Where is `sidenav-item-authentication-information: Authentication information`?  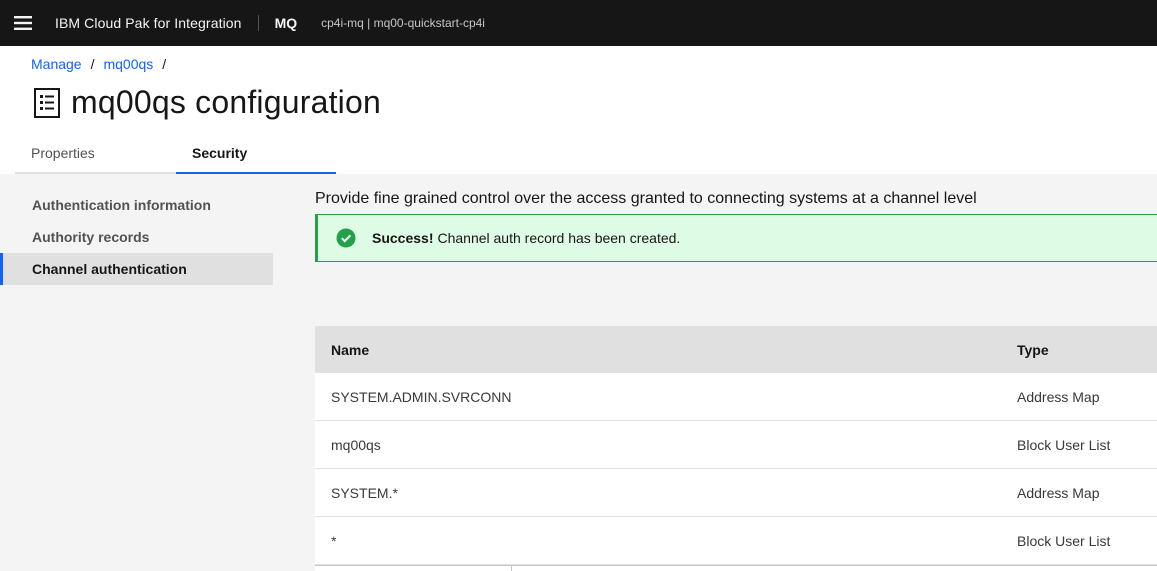 sidenav-item-authentication-information: Authentication information is located at coordinates (136, 205).